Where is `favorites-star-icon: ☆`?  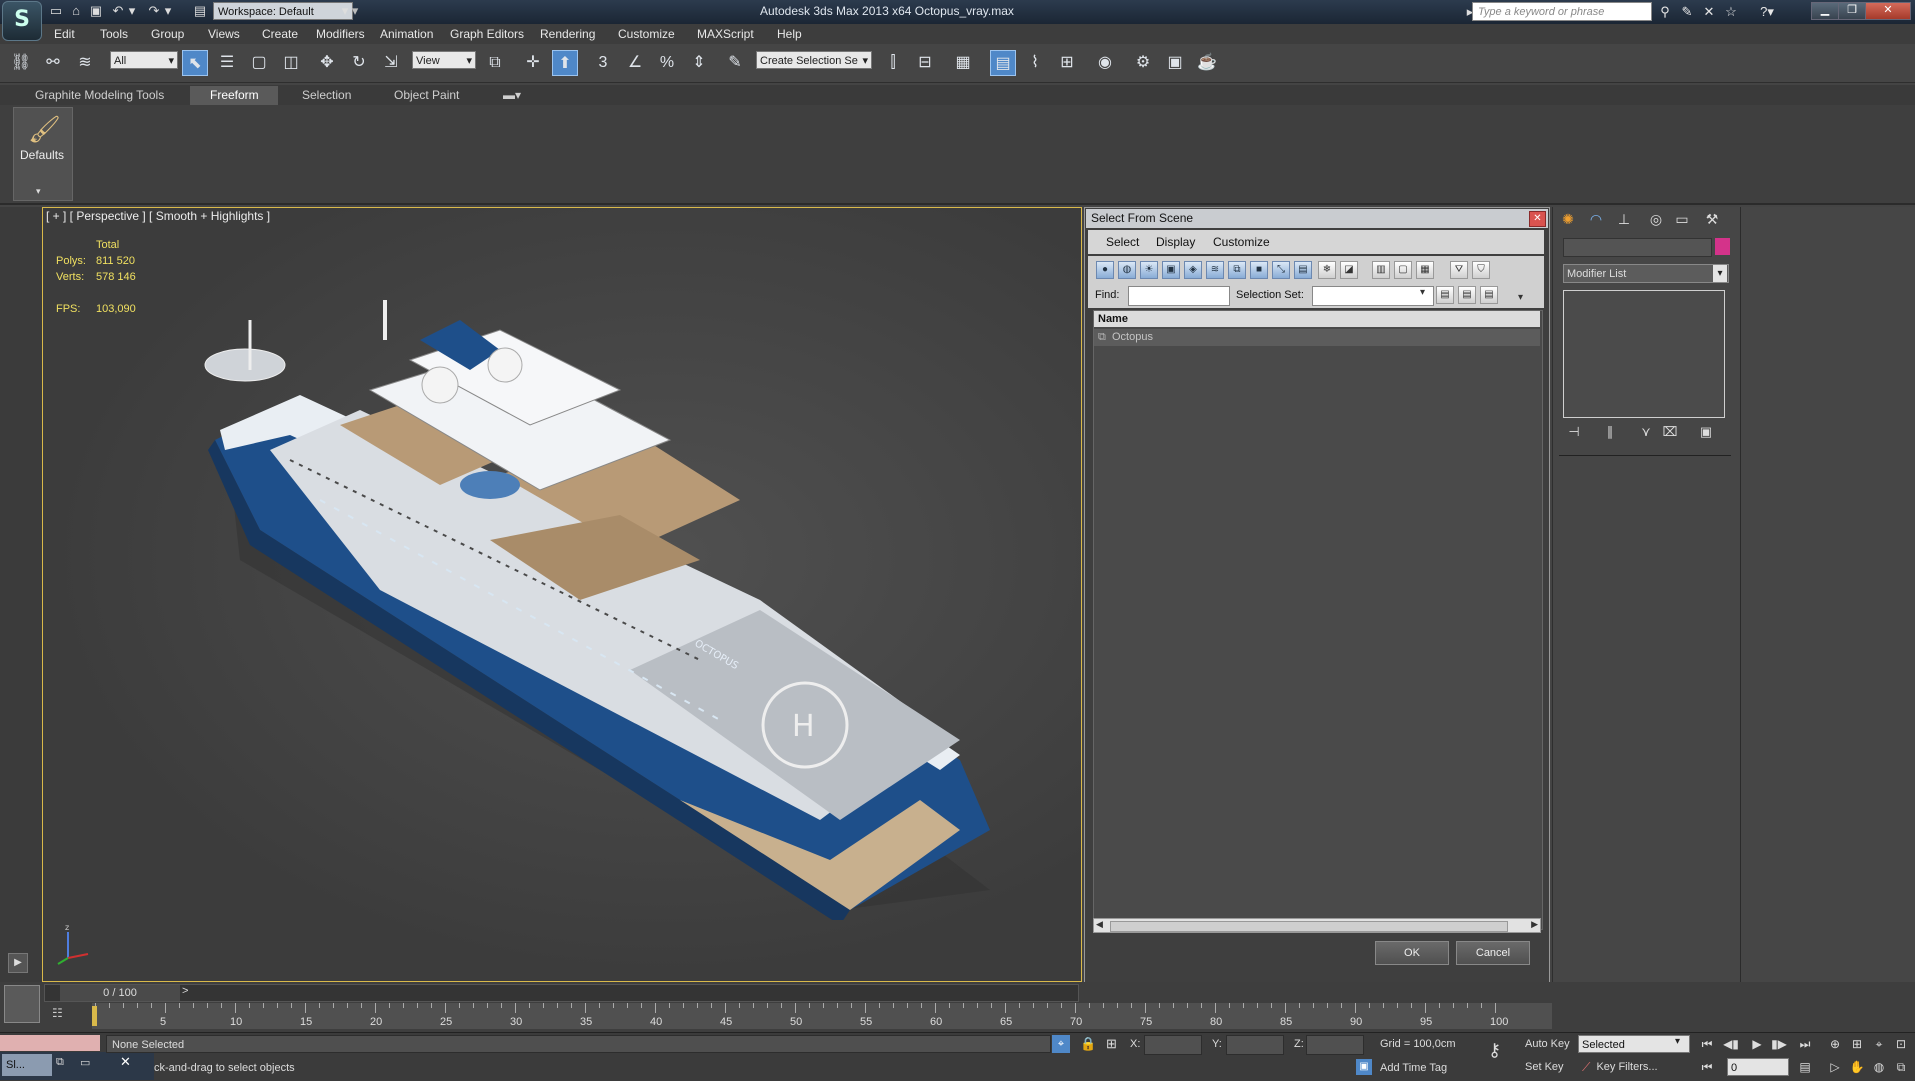 favorites-star-icon: ☆ is located at coordinates (1731, 12).